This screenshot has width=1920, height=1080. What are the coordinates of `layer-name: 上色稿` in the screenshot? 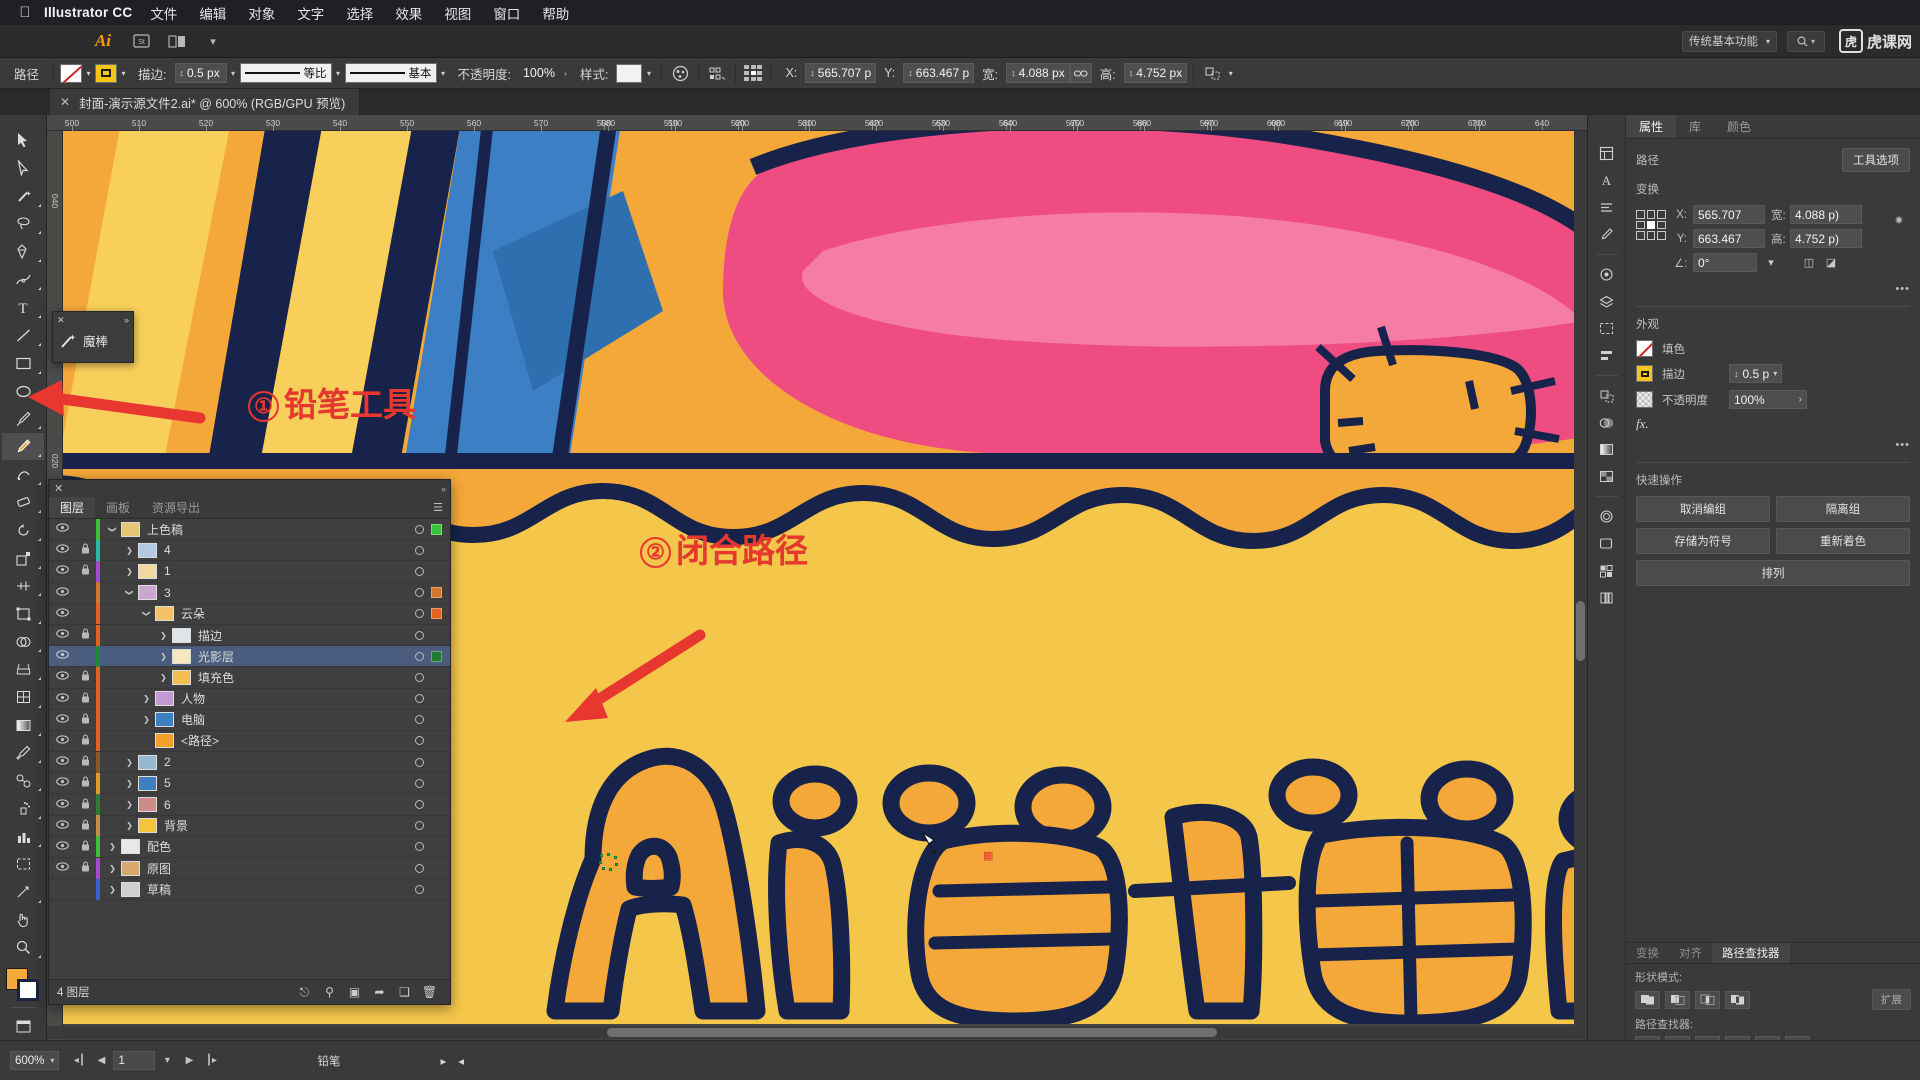 It's located at (281, 529).